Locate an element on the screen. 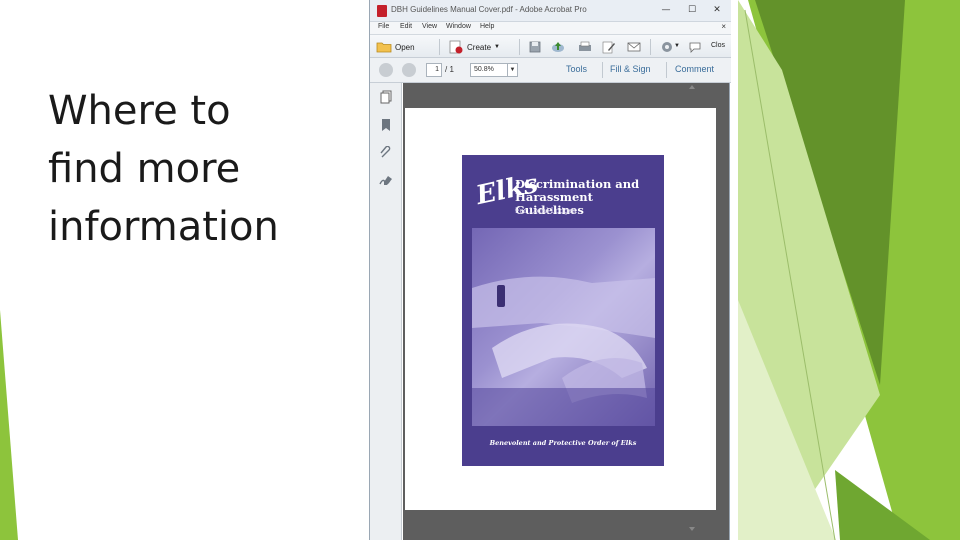  create-label: Create is located at coordinates (479, 47).